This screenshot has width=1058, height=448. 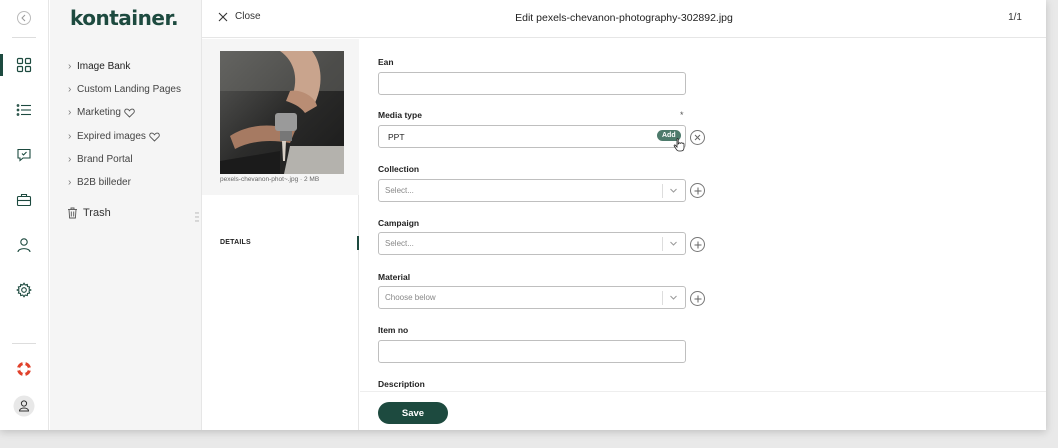 I want to click on nav-item-label: Marketing, so click(x=99, y=112).